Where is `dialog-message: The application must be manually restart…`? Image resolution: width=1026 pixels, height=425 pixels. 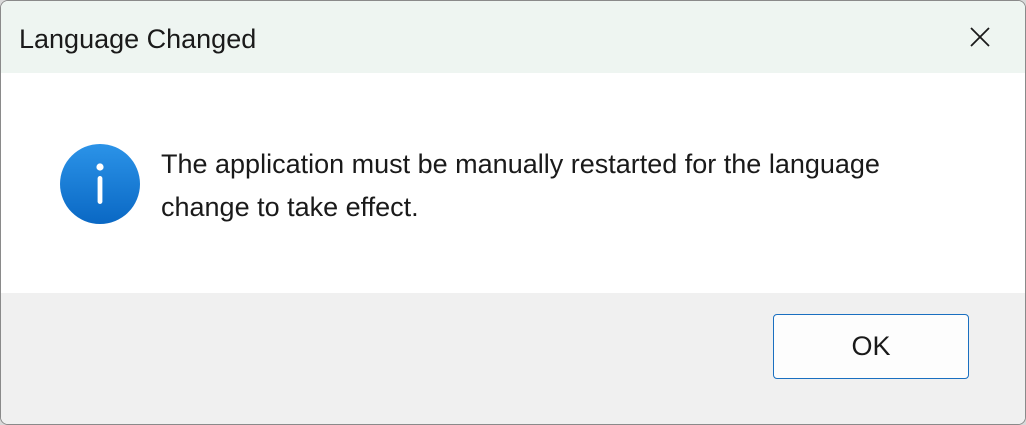 dialog-message: The application must be manually restart… is located at coordinates (520, 185).